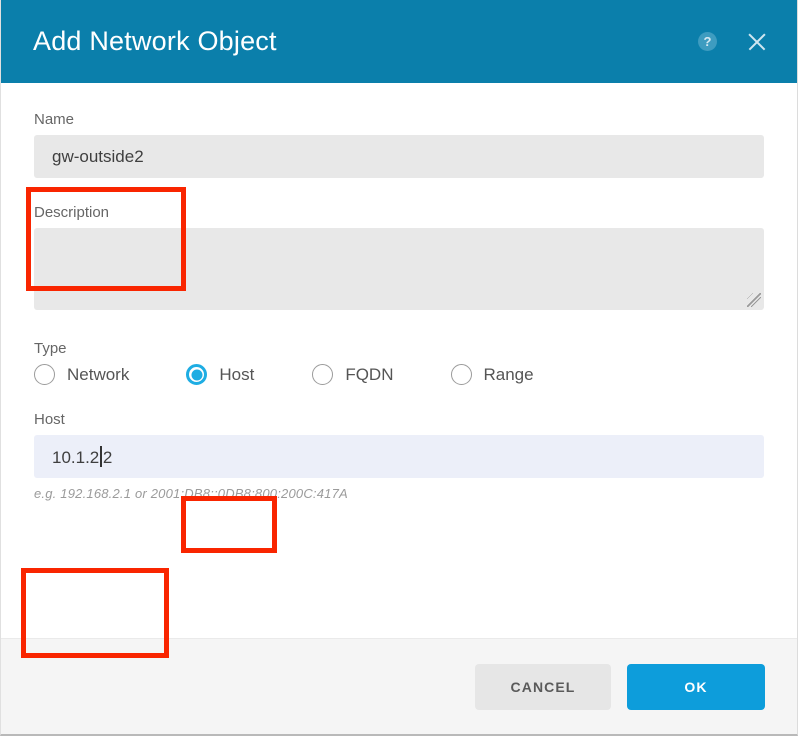 The width and height of the screenshot is (798, 736). I want to click on description-textarea-wrap, so click(399, 269).